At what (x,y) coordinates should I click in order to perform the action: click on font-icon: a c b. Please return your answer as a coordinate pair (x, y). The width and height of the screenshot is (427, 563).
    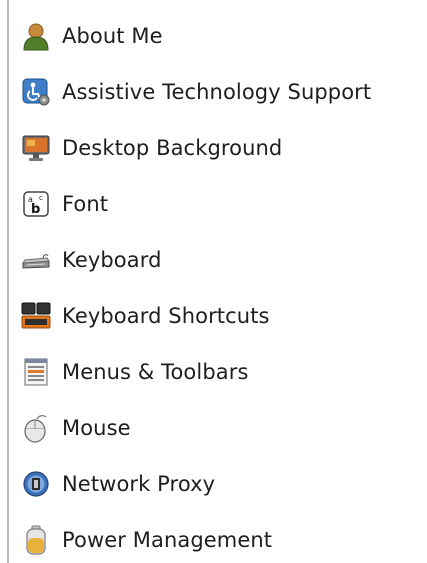
    Looking at the image, I should click on (36, 204).